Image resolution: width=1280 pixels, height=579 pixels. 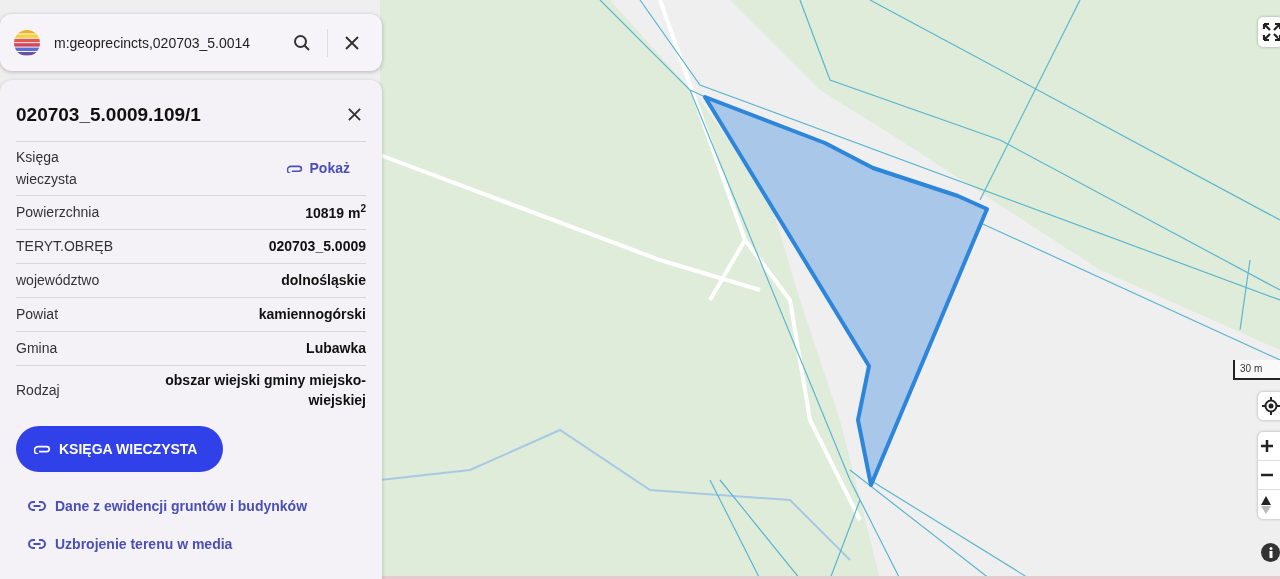 What do you see at coordinates (197, 544) in the screenshot?
I see `info-link: Uzbrojenie terenu w media` at bounding box center [197, 544].